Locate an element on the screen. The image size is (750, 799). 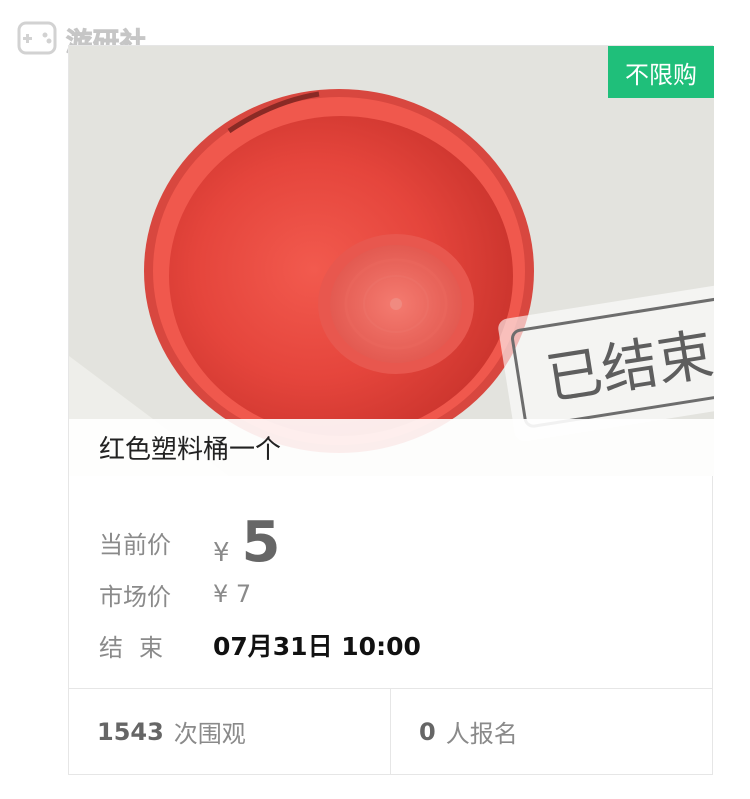
end-time-row: 结束 07月31日 10:00 is located at coordinates (405, 645).